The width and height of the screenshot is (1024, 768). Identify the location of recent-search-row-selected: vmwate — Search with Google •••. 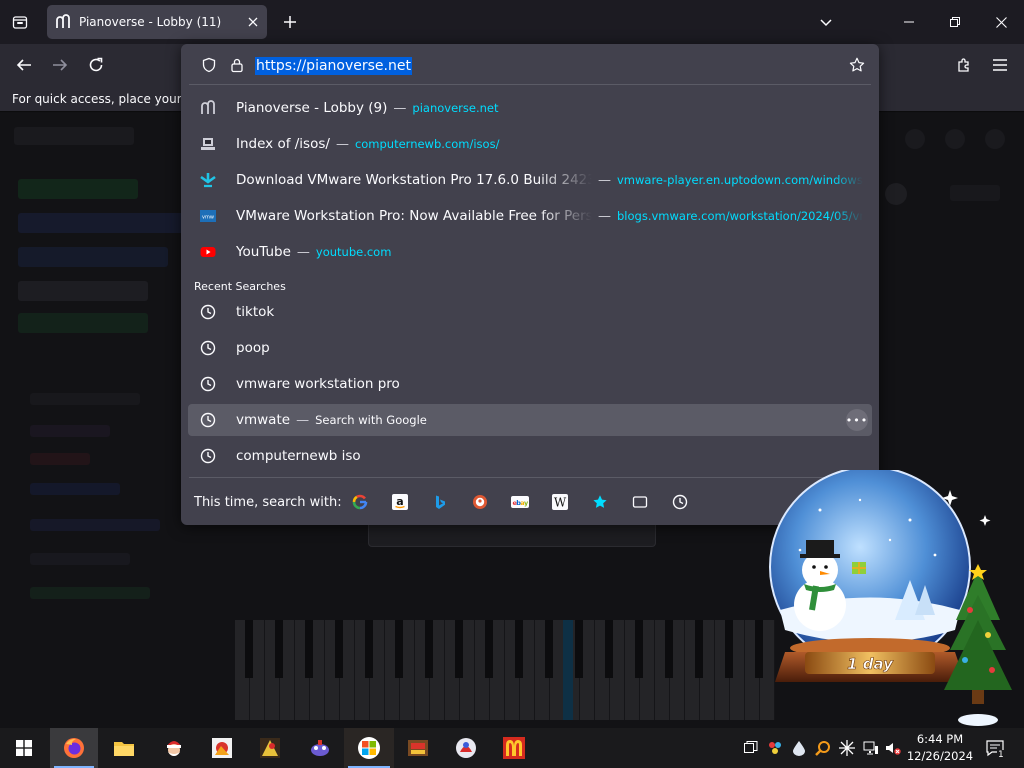
(530, 420).